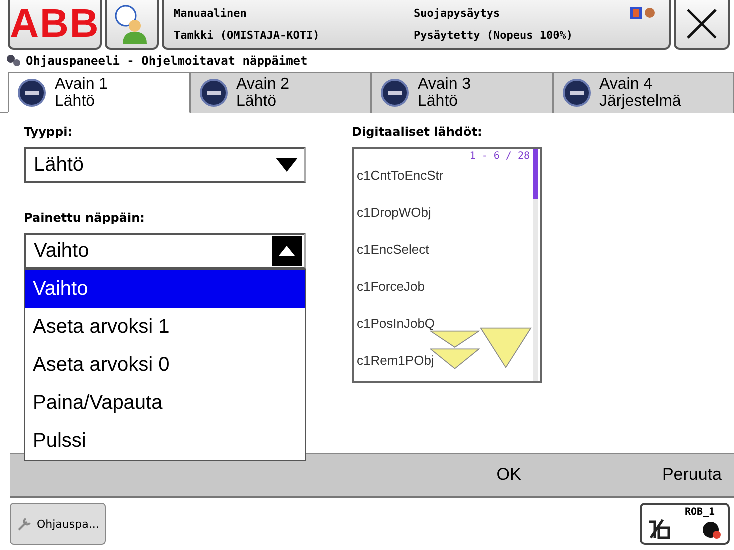 The width and height of the screenshot is (734, 550). I want to click on list-item: c1Rem1PObj, so click(395, 360).